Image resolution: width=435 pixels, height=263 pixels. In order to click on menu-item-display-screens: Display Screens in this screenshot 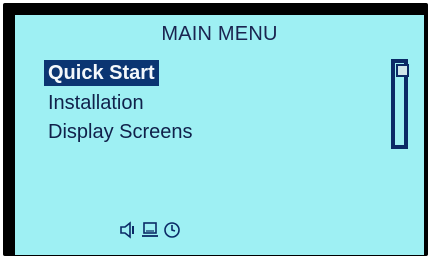, I will do `click(204, 132)`.